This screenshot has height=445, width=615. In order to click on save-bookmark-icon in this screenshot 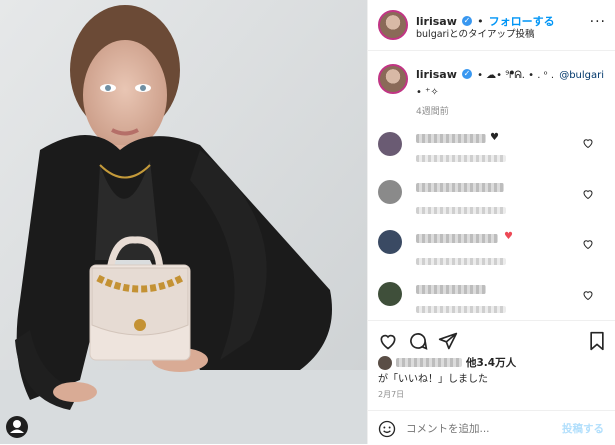, I will do `click(597, 341)`.